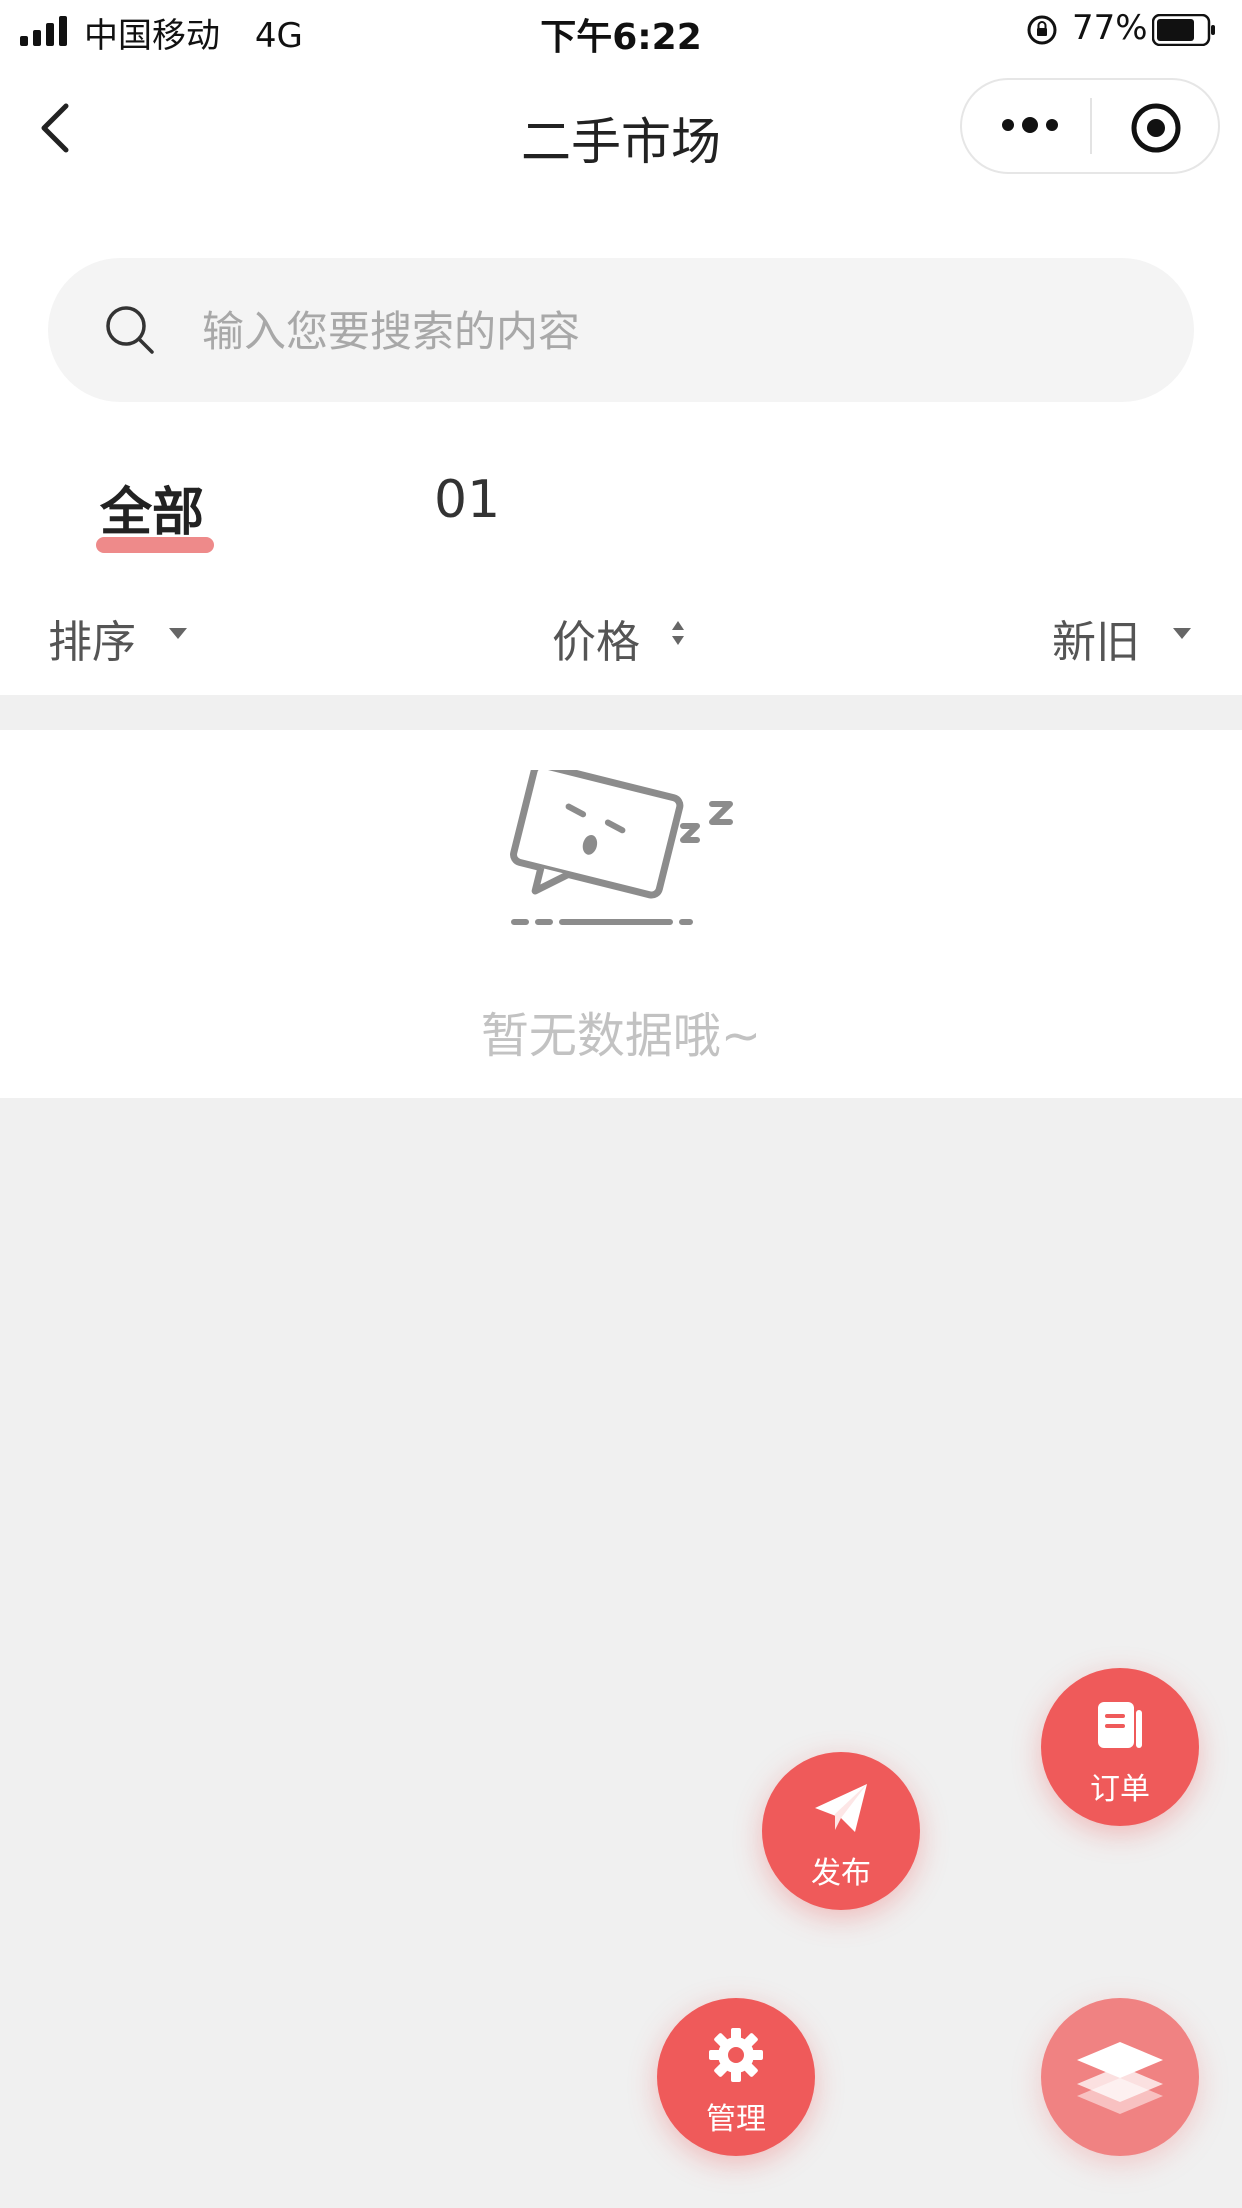  Describe the element at coordinates (155, 545) in the screenshot. I see `tab-active-indicator` at that location.